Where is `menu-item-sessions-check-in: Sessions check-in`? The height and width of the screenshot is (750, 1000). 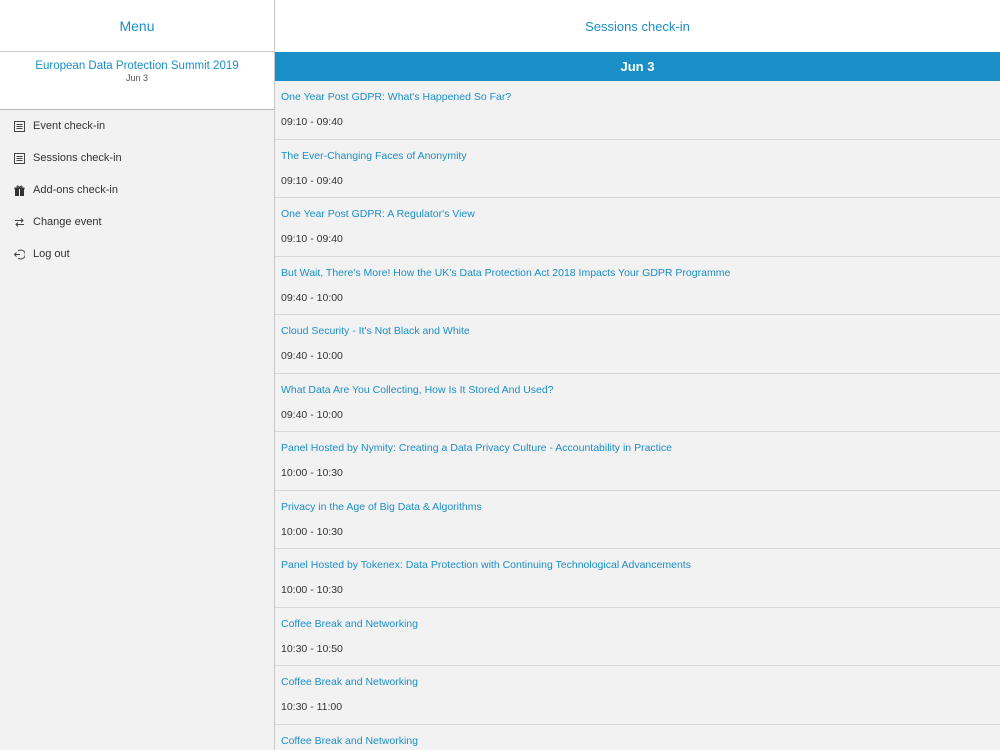 menu-item-sessions-check-in: Sessions check-in is located at coordinates (137, 158).